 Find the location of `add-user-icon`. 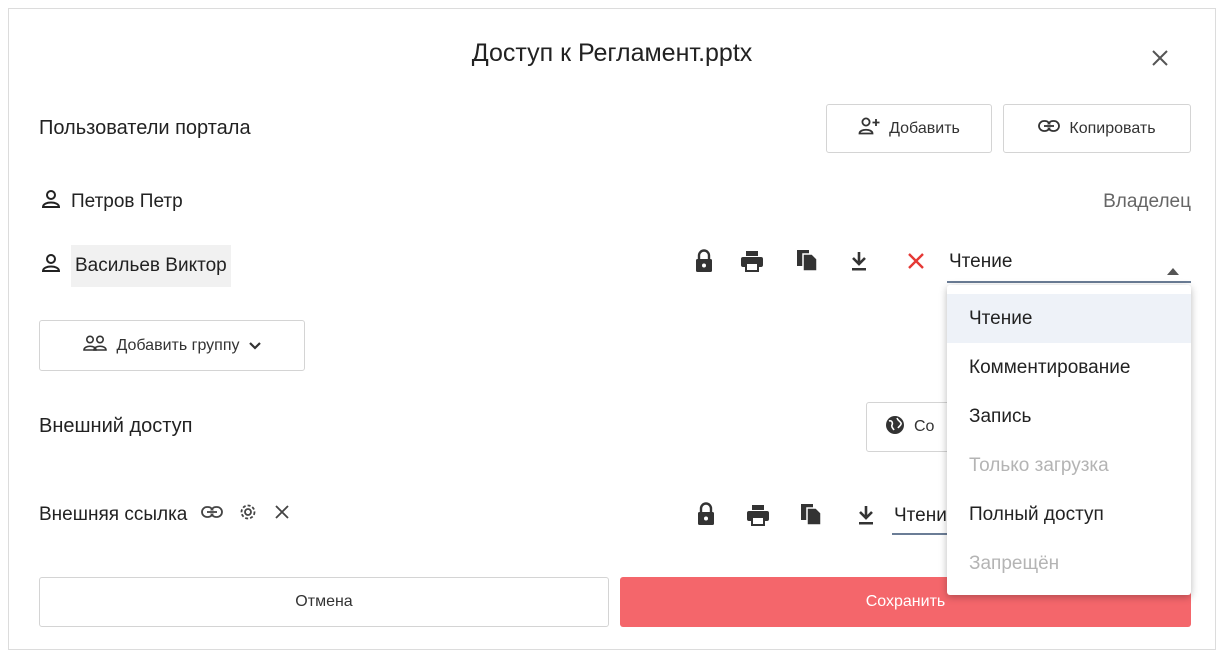

add-user-icon is located at coordinates (869, 128).